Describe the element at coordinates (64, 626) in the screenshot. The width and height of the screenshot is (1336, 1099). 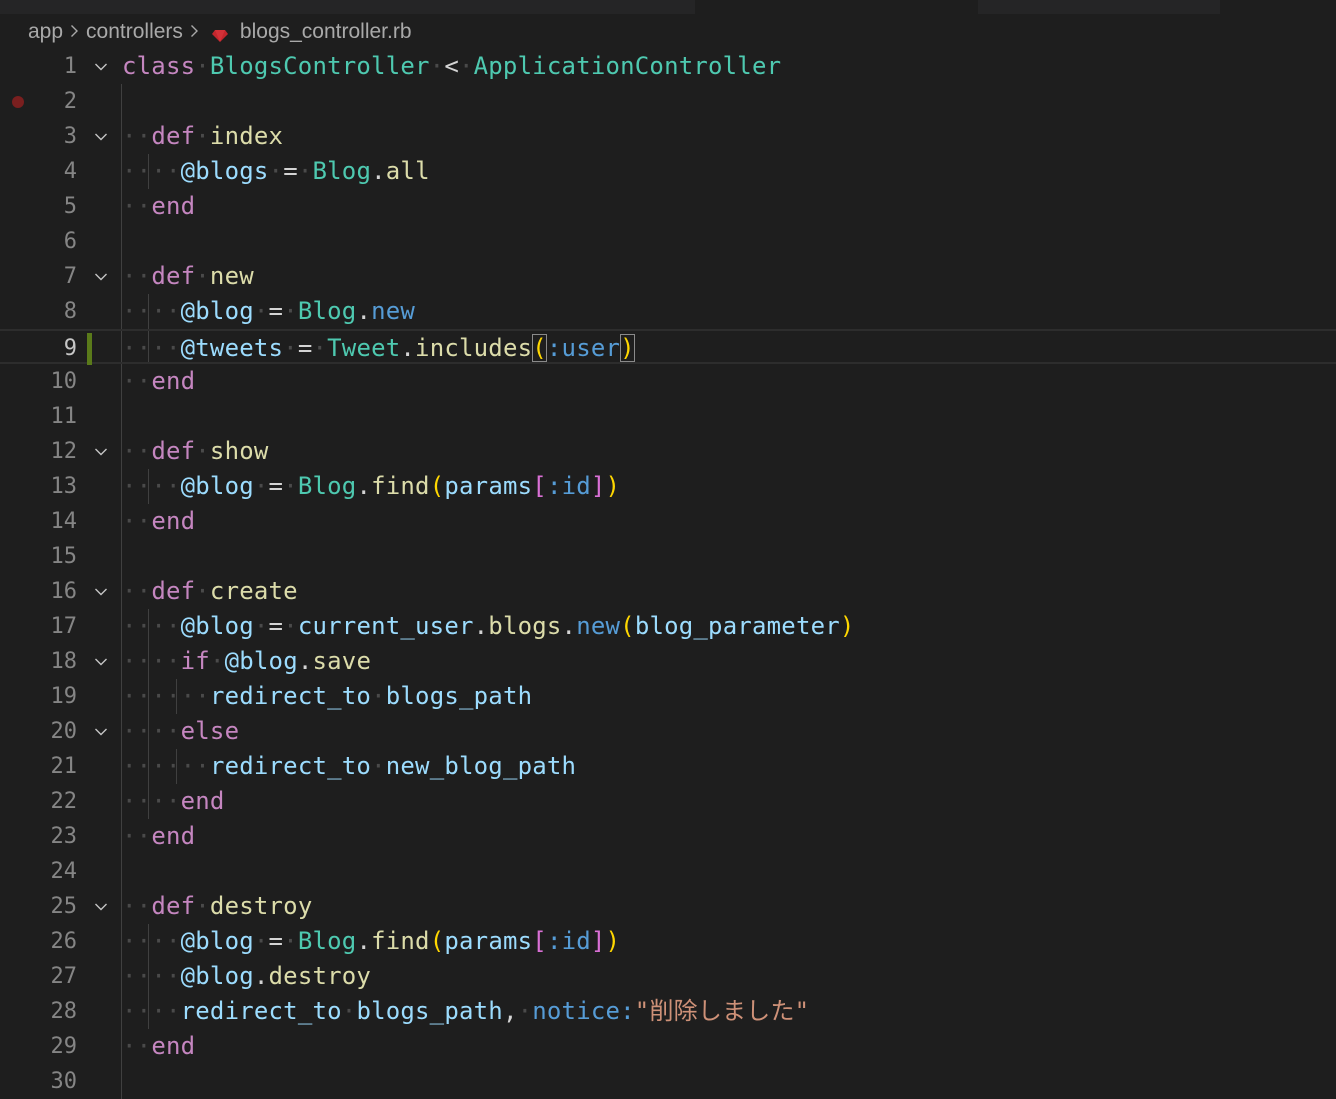
I see `line-number: 17` at that location.